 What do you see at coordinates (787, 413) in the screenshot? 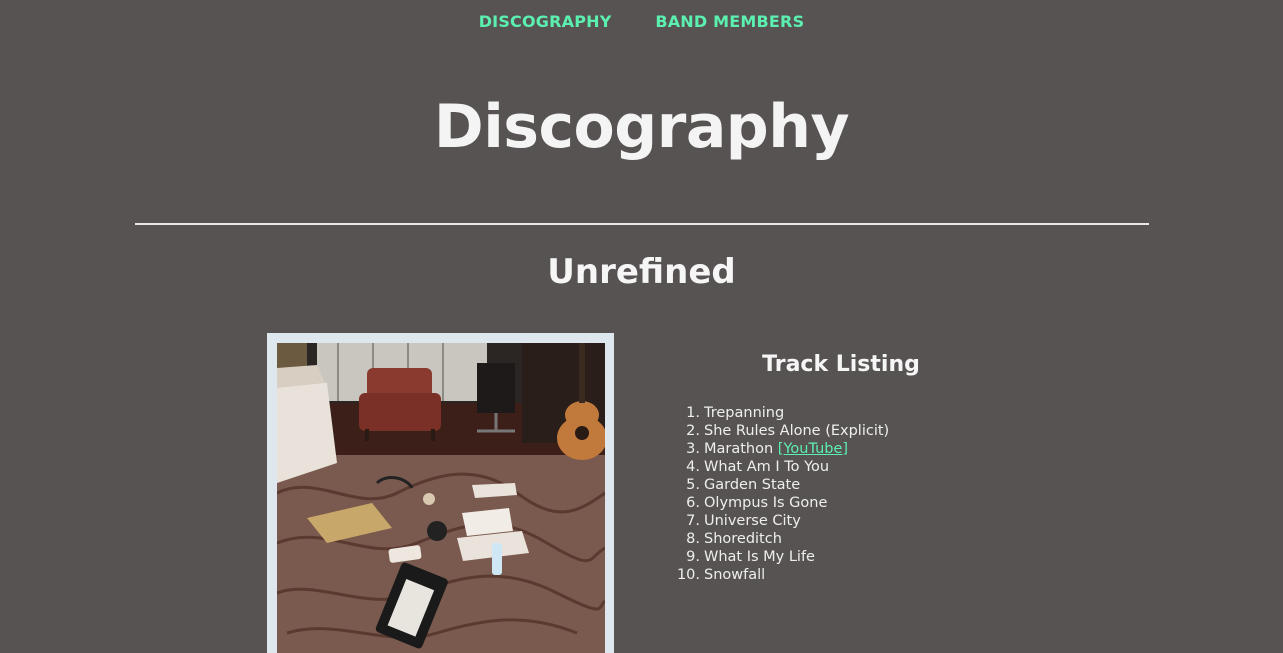
I see `track-item: 1. Trepanning` at bounding box center [787, 413].